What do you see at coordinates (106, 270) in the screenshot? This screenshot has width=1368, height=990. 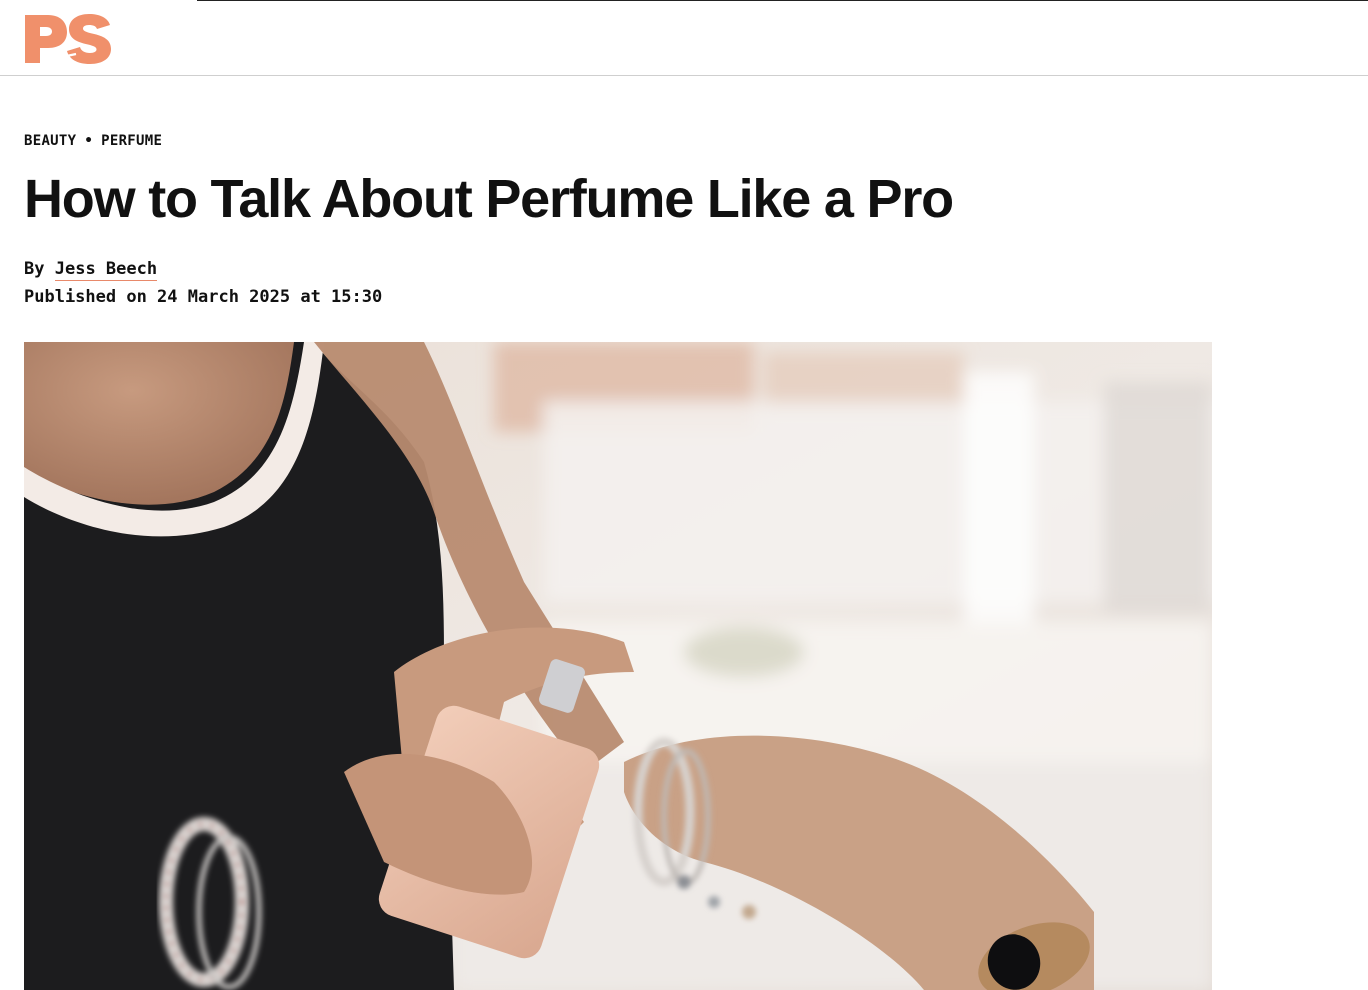 I see `author-link: Jess Beech` at bounding box center [106, 270].